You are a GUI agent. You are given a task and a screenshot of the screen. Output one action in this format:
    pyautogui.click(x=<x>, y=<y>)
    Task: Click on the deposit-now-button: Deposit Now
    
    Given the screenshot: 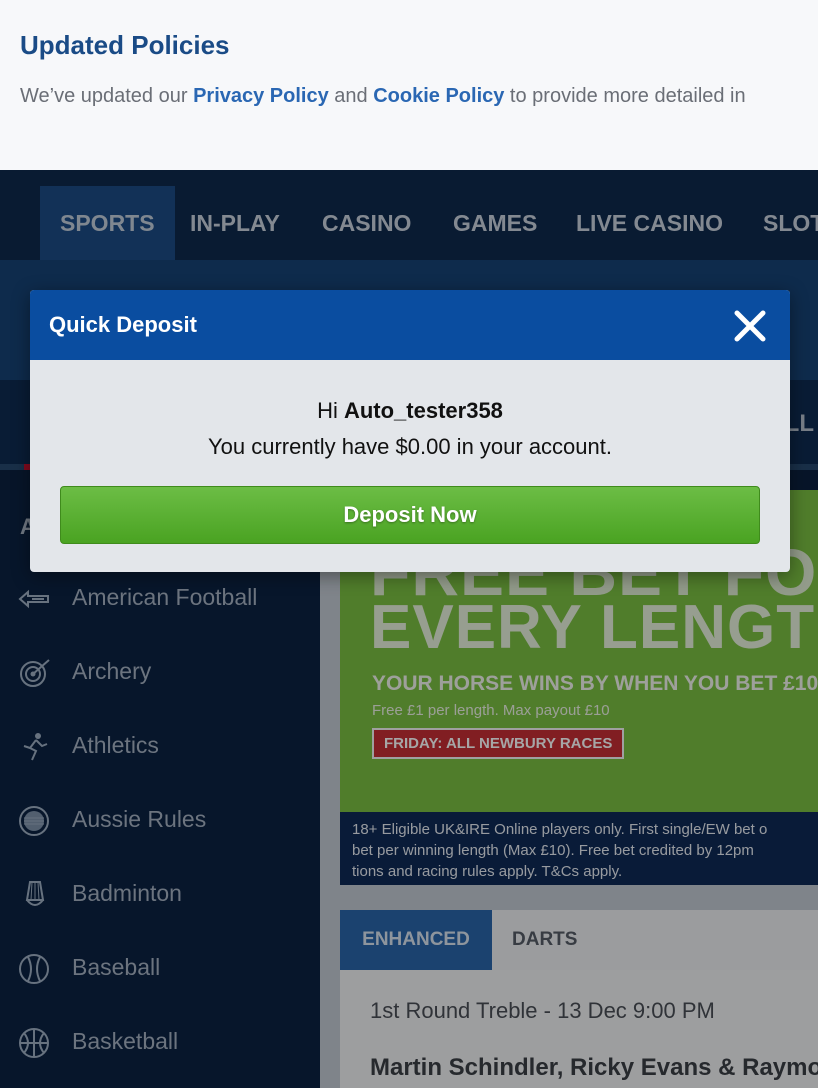 What is the action you would take?
    pyautogui.click(x=410, y=515)
    